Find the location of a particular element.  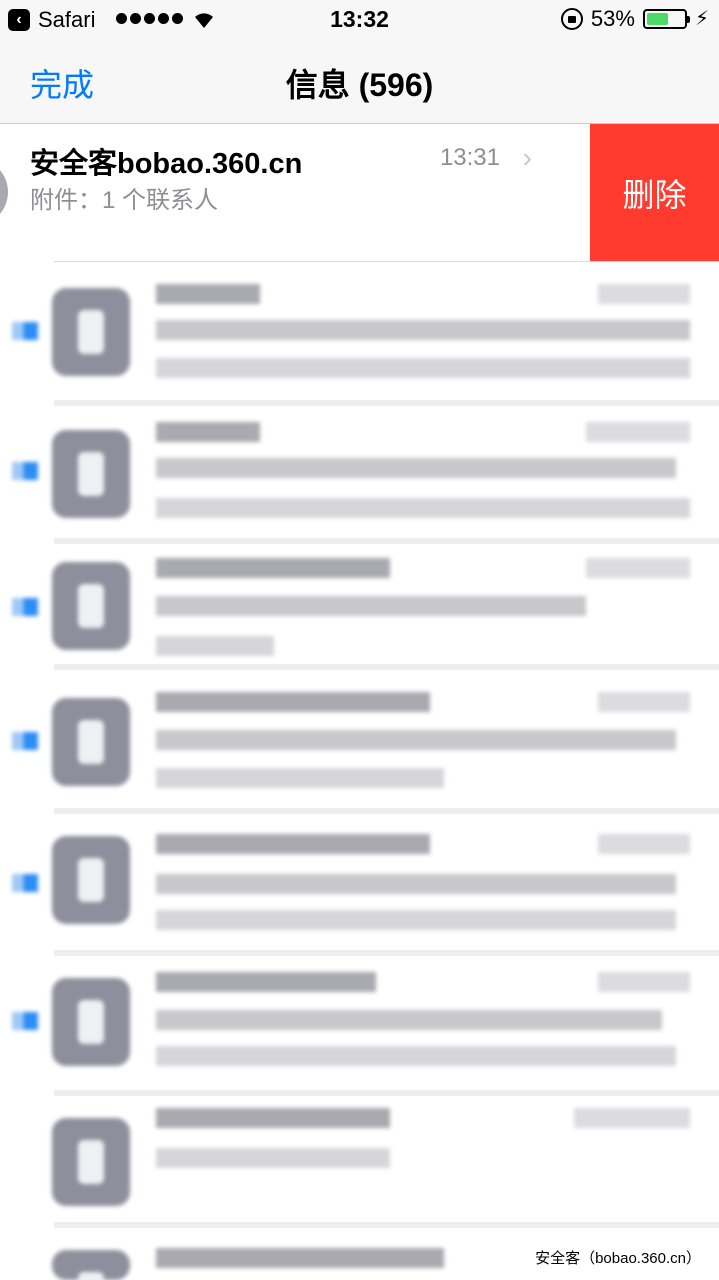

page-title: 信息 (596) is located at coordinates (359, 85).